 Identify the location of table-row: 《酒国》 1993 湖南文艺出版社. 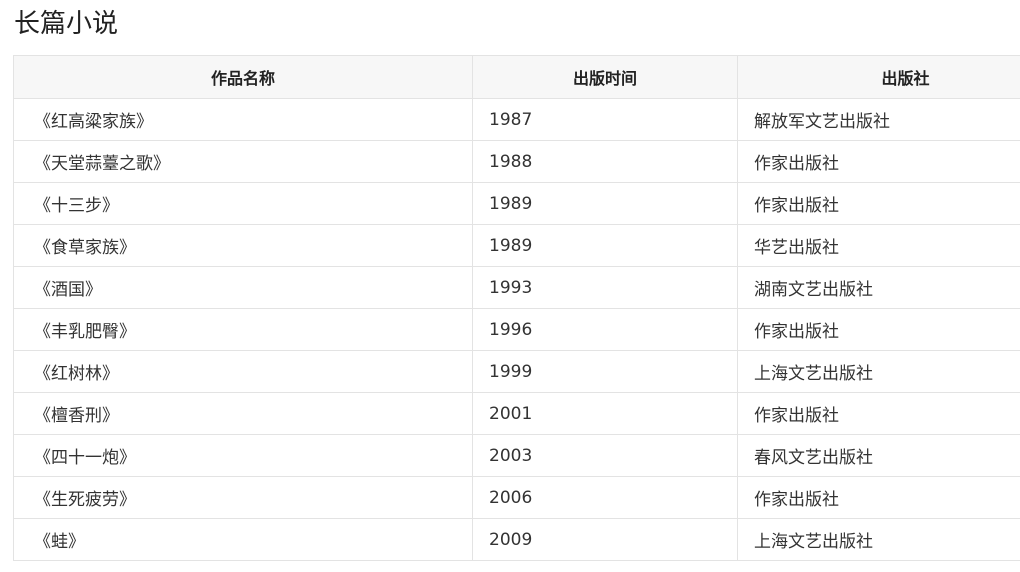
(516, 287).